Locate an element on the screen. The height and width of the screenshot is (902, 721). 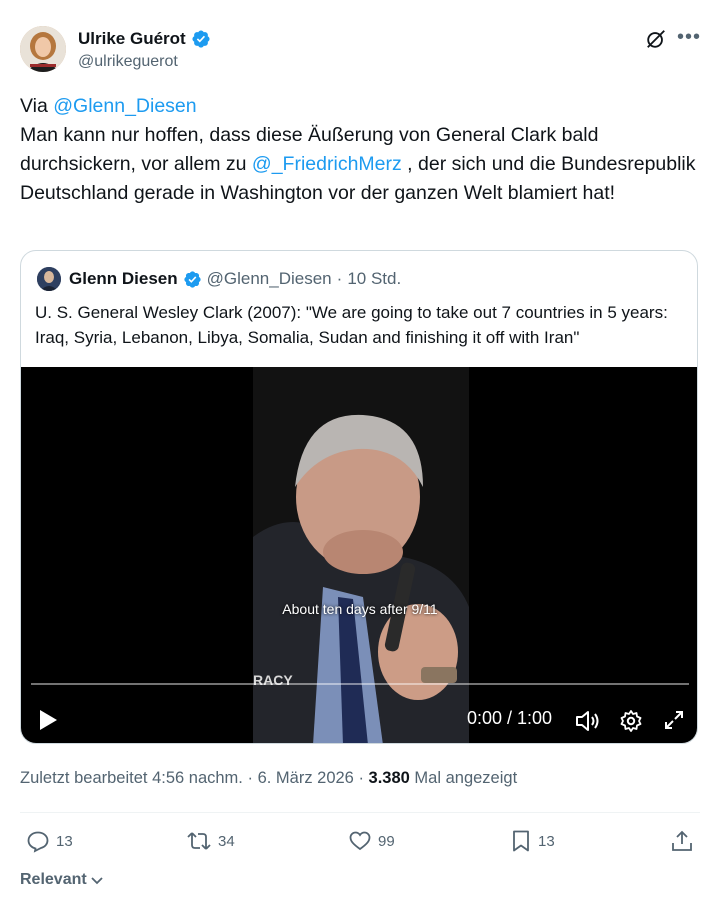
quoted-timestamp: 10 Std. is located at coordinates (374, 279).